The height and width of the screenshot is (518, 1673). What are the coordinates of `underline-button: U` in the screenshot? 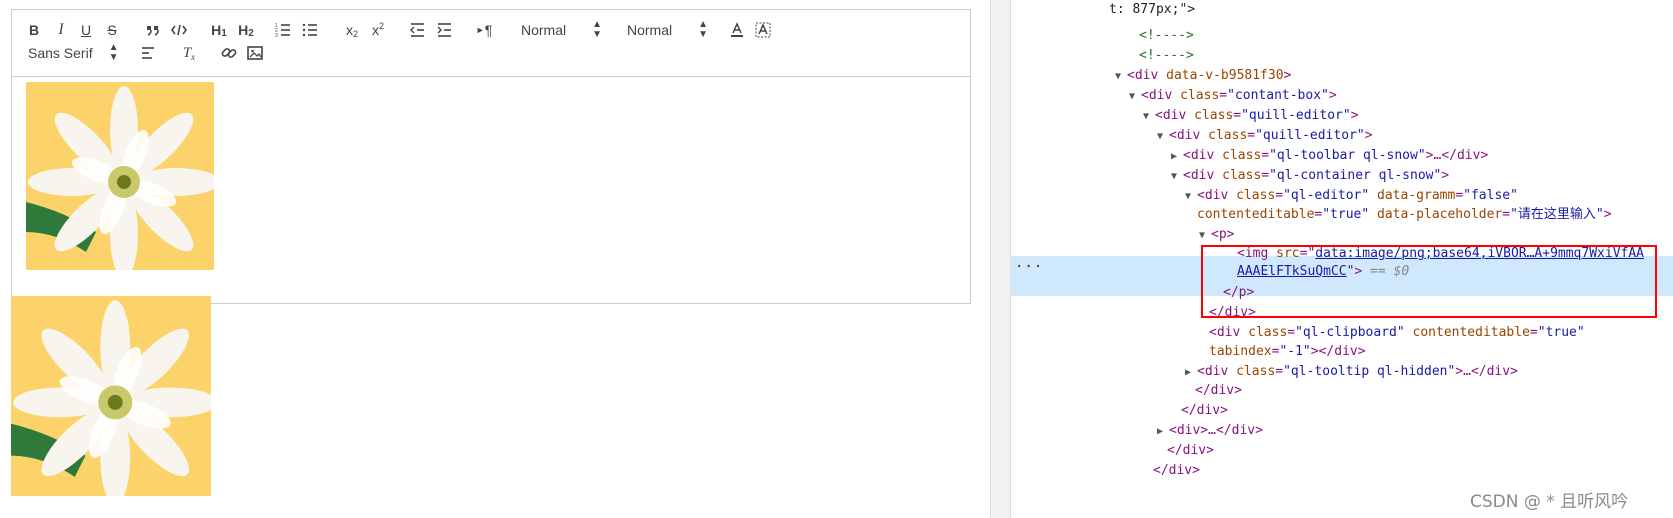 It's located at (86, 30).